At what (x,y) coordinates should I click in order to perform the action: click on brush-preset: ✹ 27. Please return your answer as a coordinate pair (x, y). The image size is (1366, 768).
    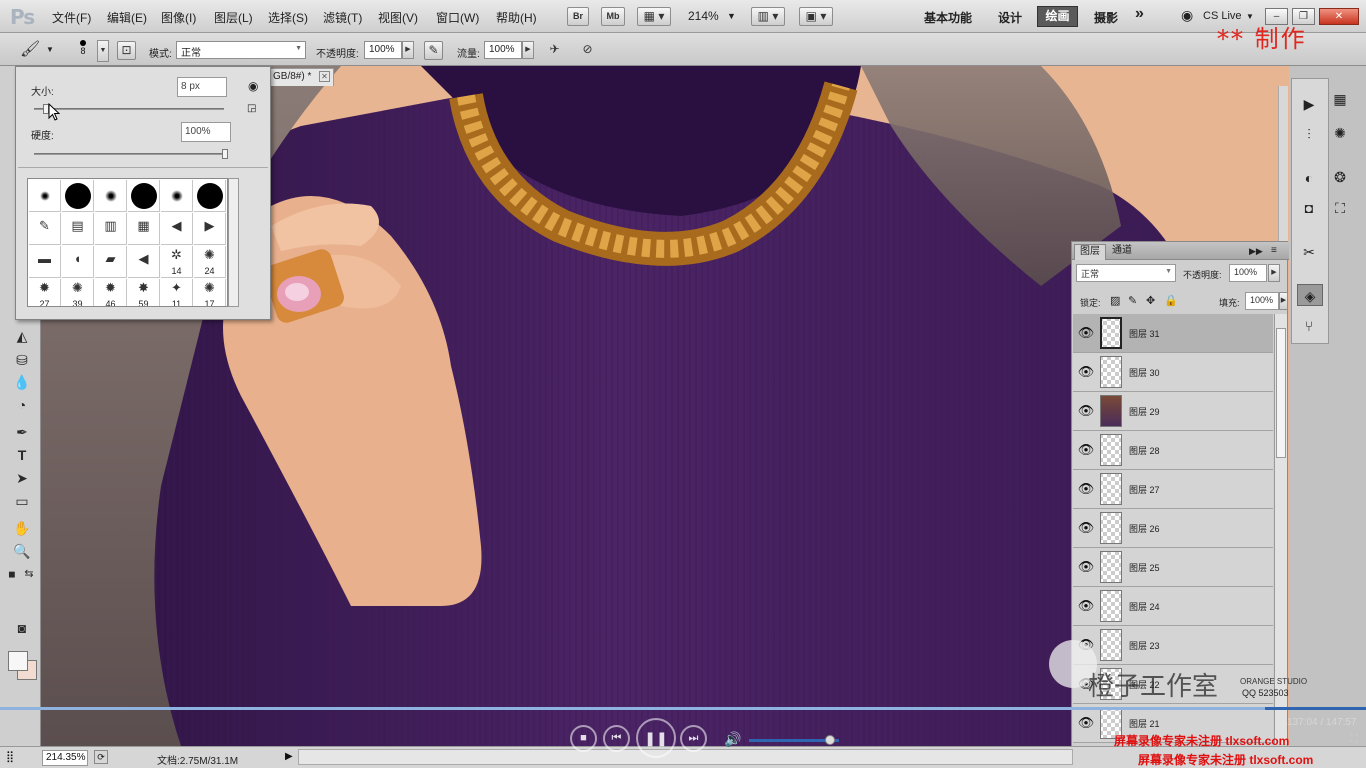
    Looking at the image, I should click on (45, 292).